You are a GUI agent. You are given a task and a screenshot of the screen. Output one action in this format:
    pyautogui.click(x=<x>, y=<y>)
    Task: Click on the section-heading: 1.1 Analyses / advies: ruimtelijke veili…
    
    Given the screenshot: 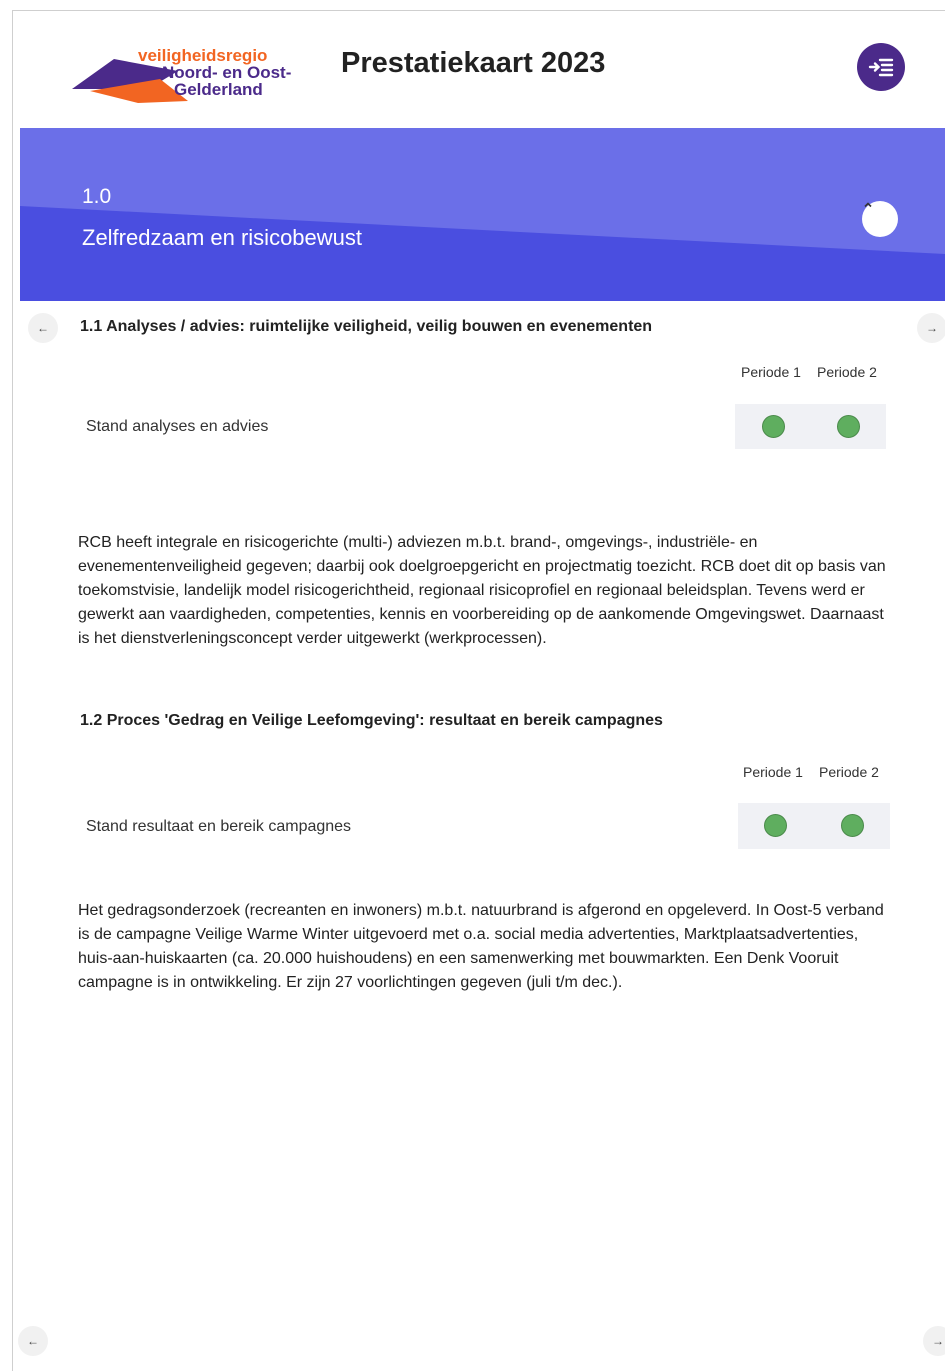 What is the action you would take?
    pyautogui.click(x=366, y=326)
    